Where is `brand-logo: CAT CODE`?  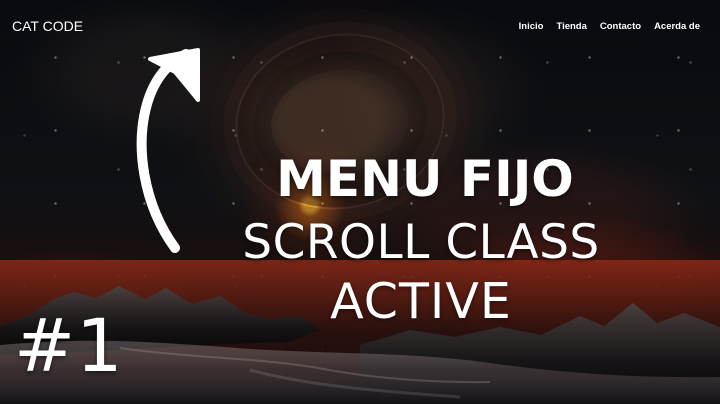
brand-logo: CAT CODE is located at coordinates (47, 26).